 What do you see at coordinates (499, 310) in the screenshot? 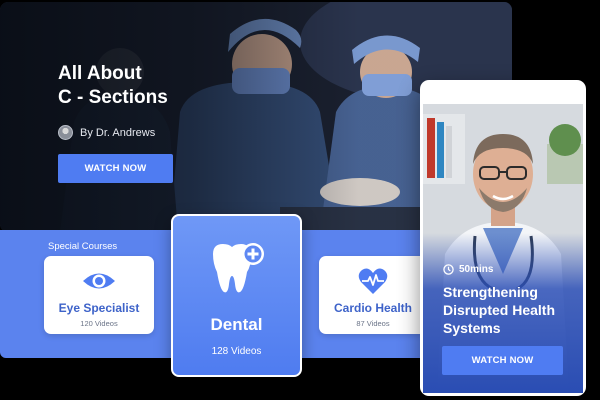
I see `featured-video-title: Strengthening Disrupted Health Systems` at bounding box center [499, 310].